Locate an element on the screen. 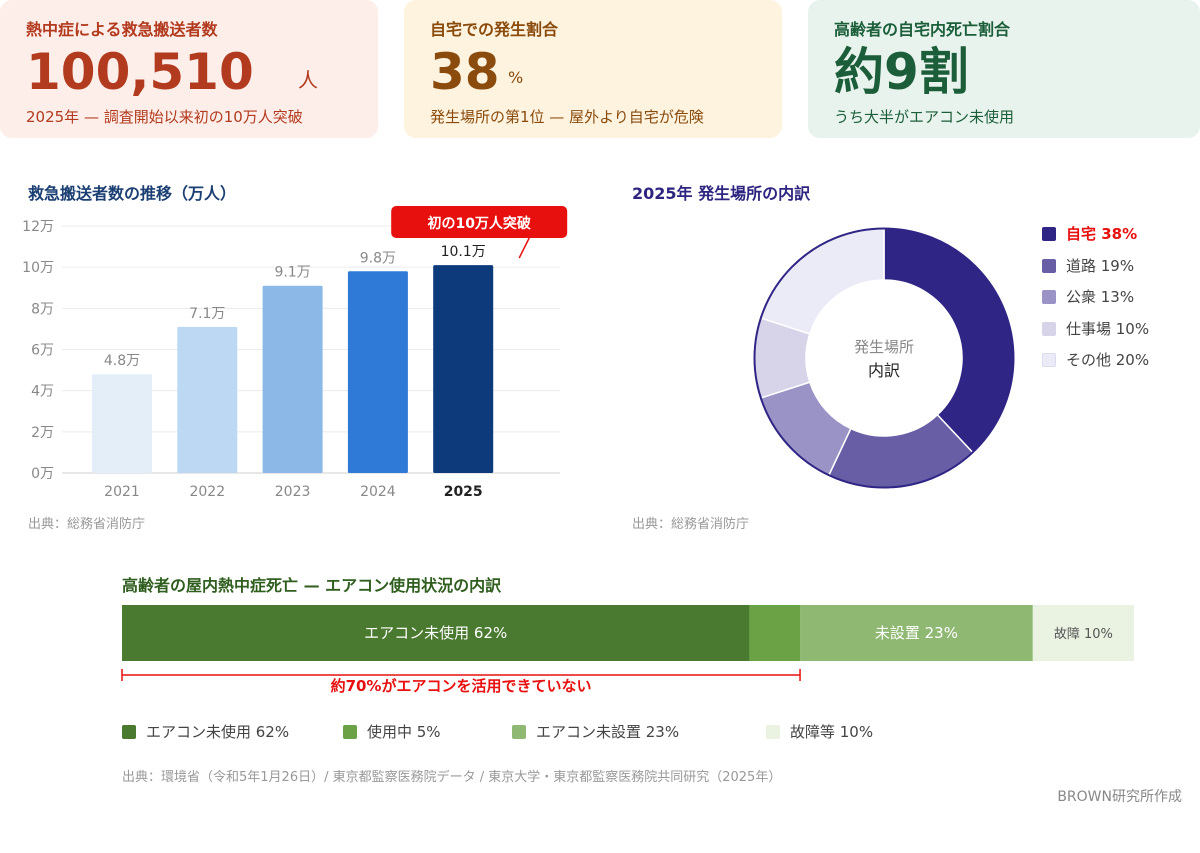  bracket-label: 約70%がエアコンを活用できていない is located at coordinates (461, 686).